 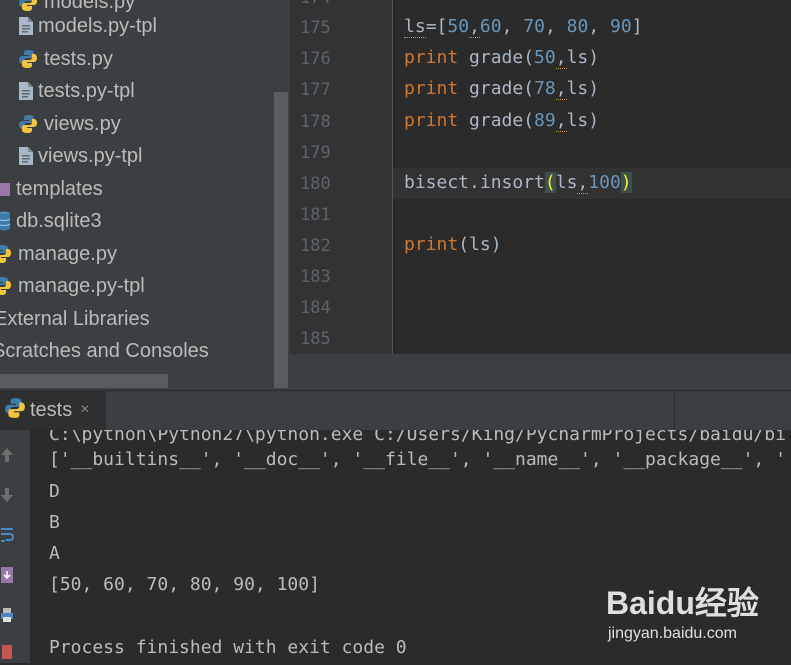 I want to click on matched-brace: ), so click(x=626, y=182).